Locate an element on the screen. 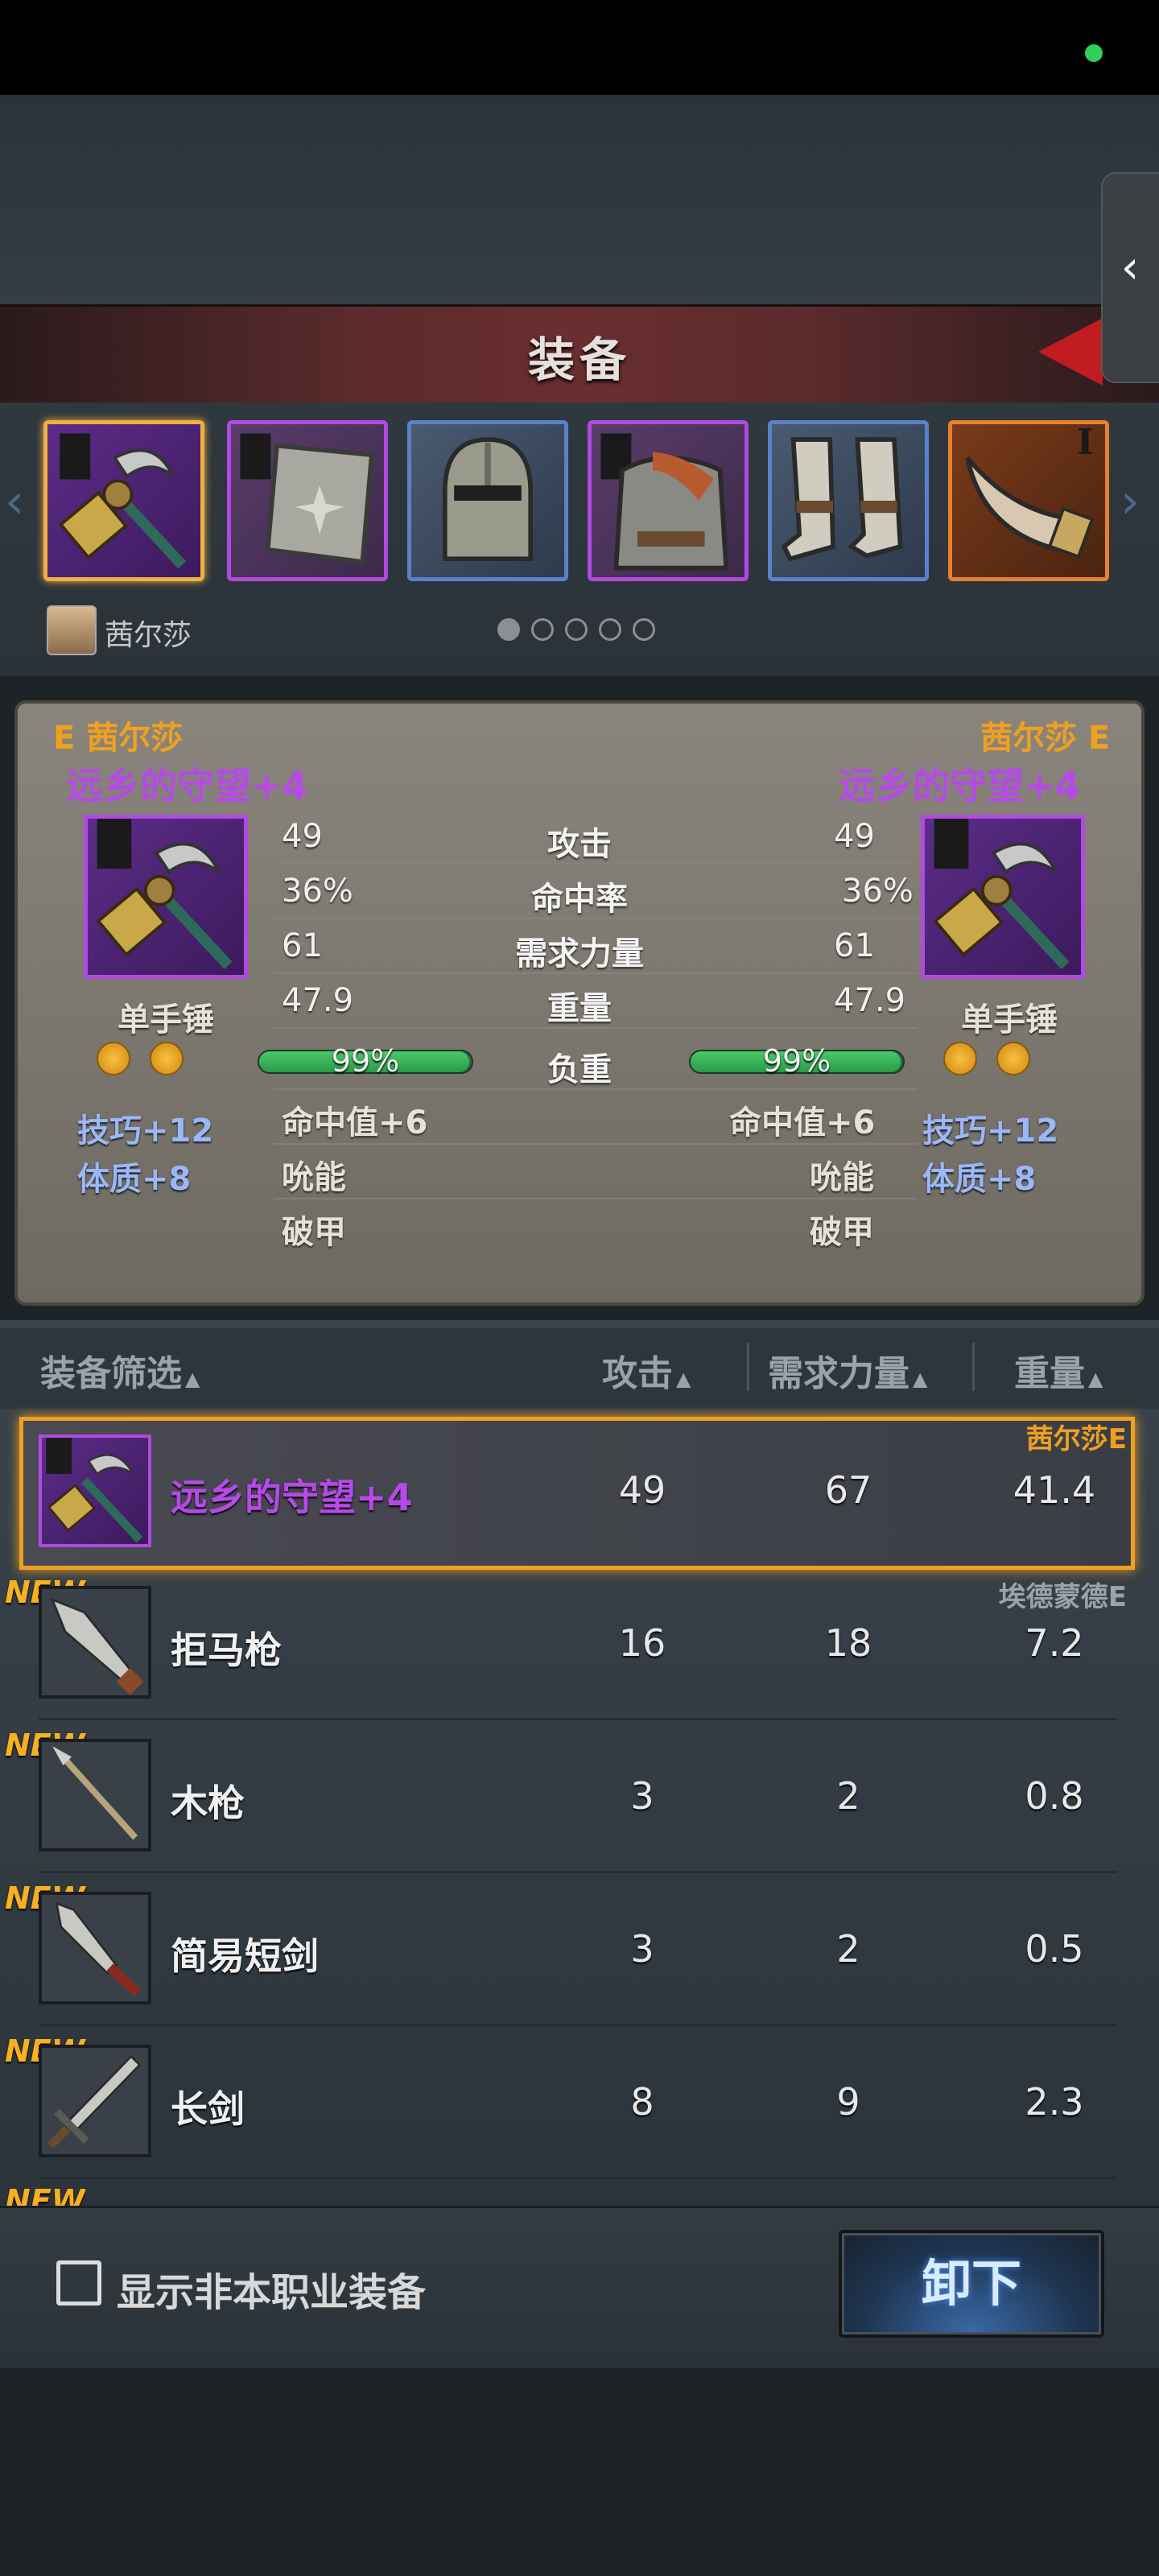 The height and width of the screenshot is (2576, 1159). page-indicator is located at coordinates (581, 629).